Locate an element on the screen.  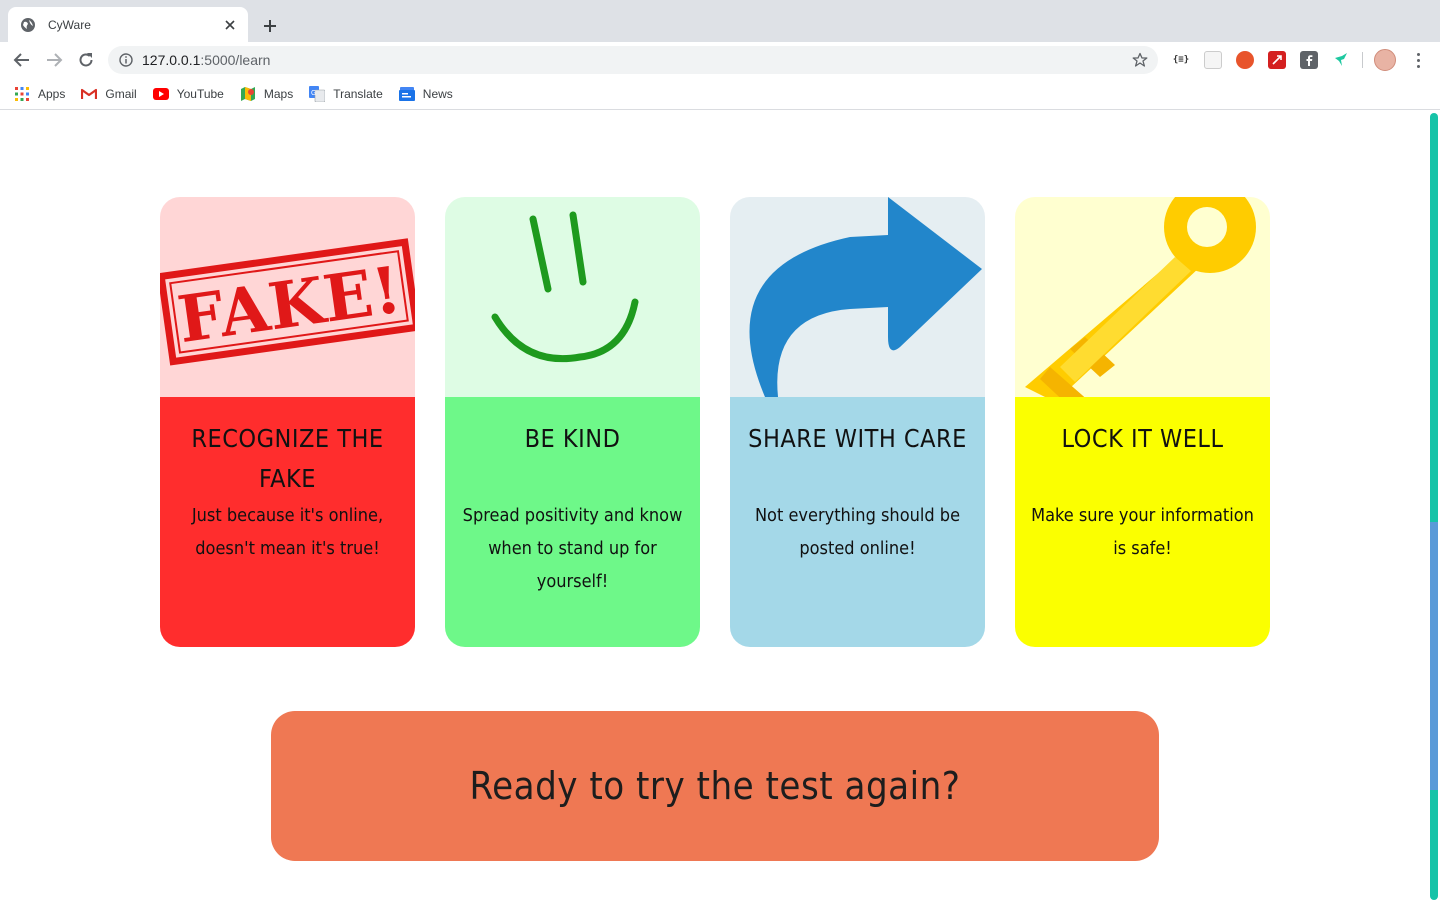
svg-text: G is located at coordinates (313, 93).